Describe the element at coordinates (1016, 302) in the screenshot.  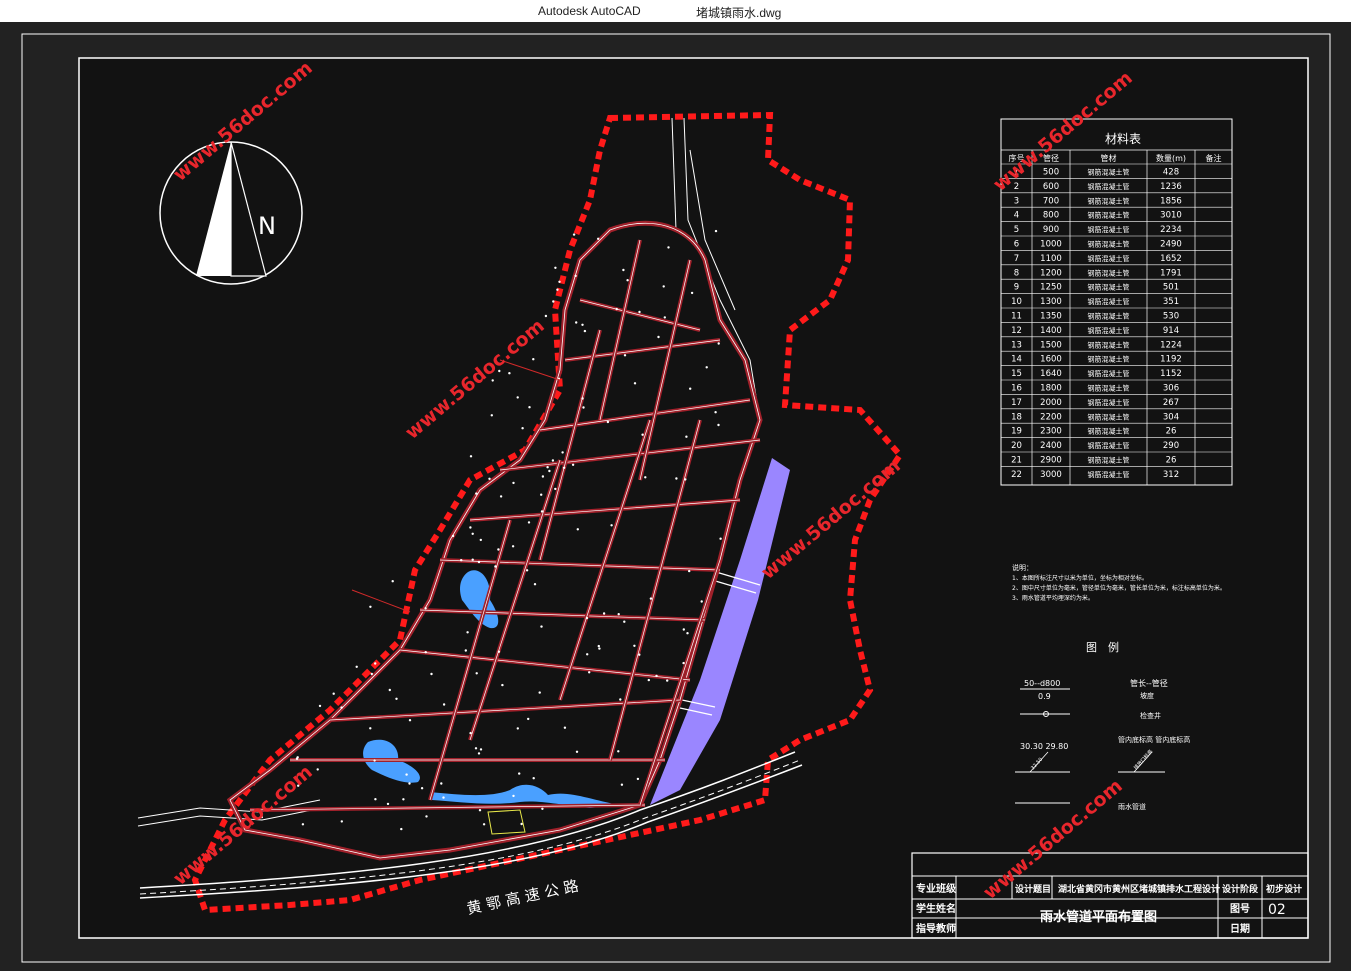
I see `table-cell-no: 10` at that location.